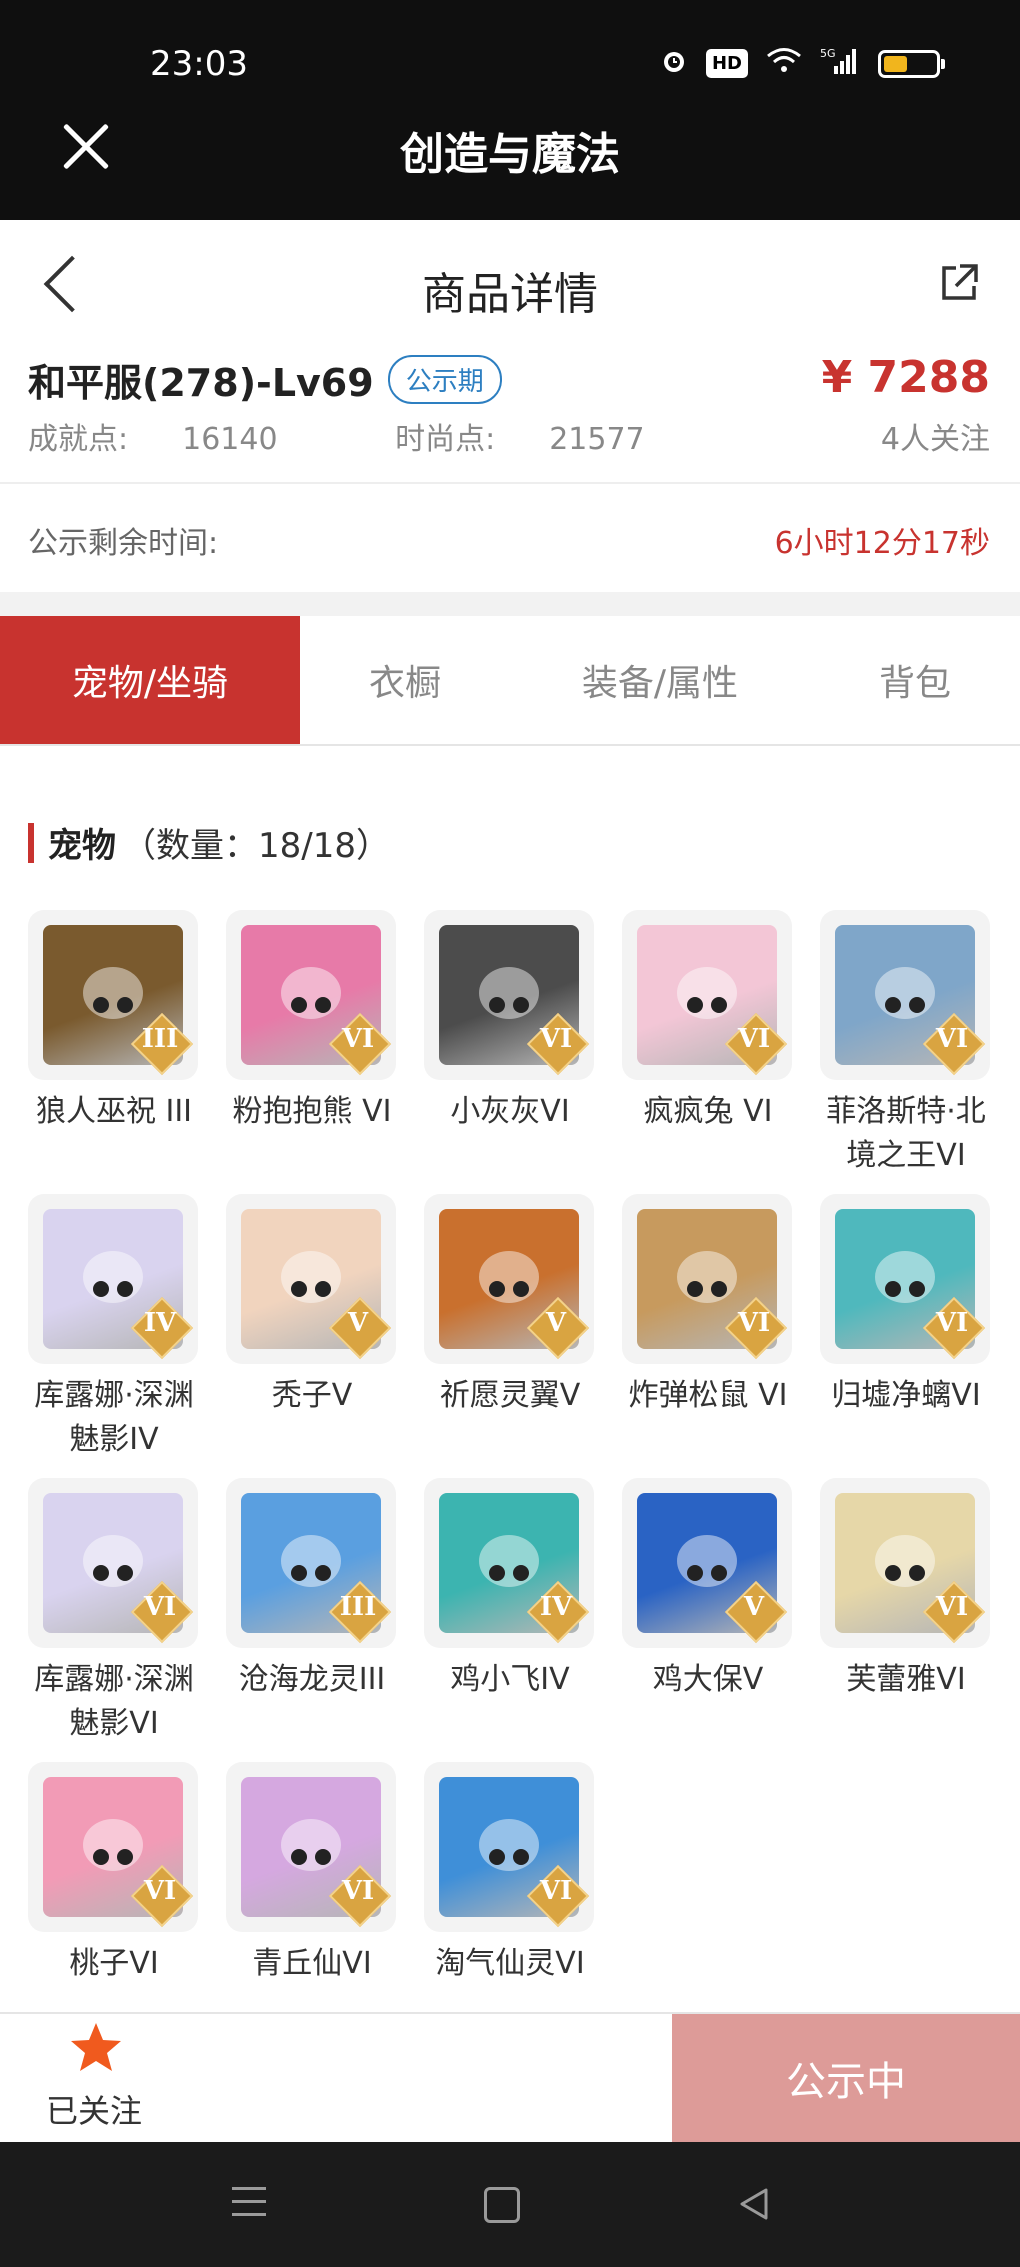 This screenshot has width=1020, height=2267. I want to click on pet-card: V 祈愿灵翼V, so click(510, 1306).